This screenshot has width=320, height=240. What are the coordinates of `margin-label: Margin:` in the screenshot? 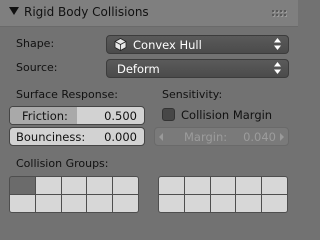 It's located at (206, 137).